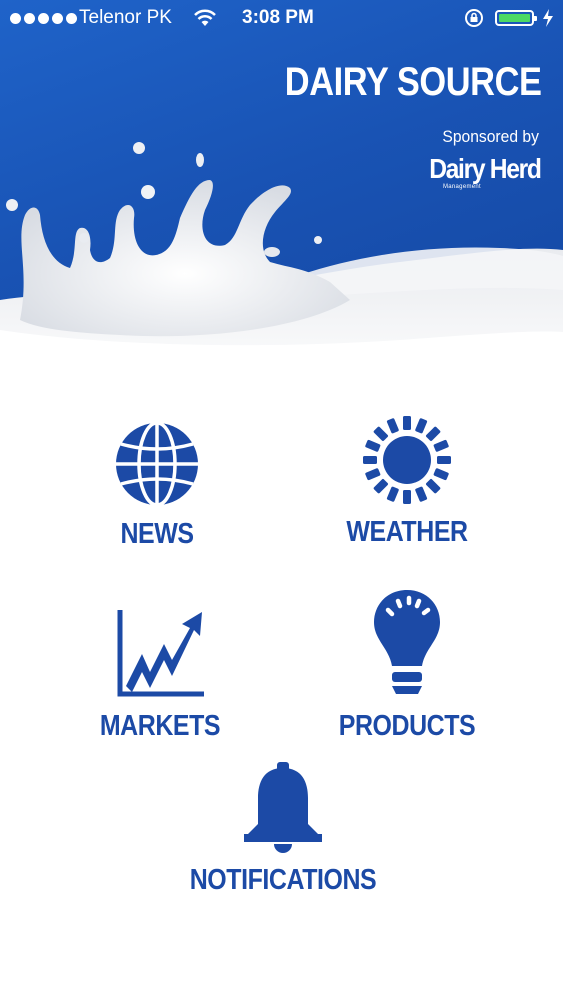 Image resolution: width=563 pixels, height=1000 pixels. I want to click on sponsor-tagline: Management, so click(461, 187).